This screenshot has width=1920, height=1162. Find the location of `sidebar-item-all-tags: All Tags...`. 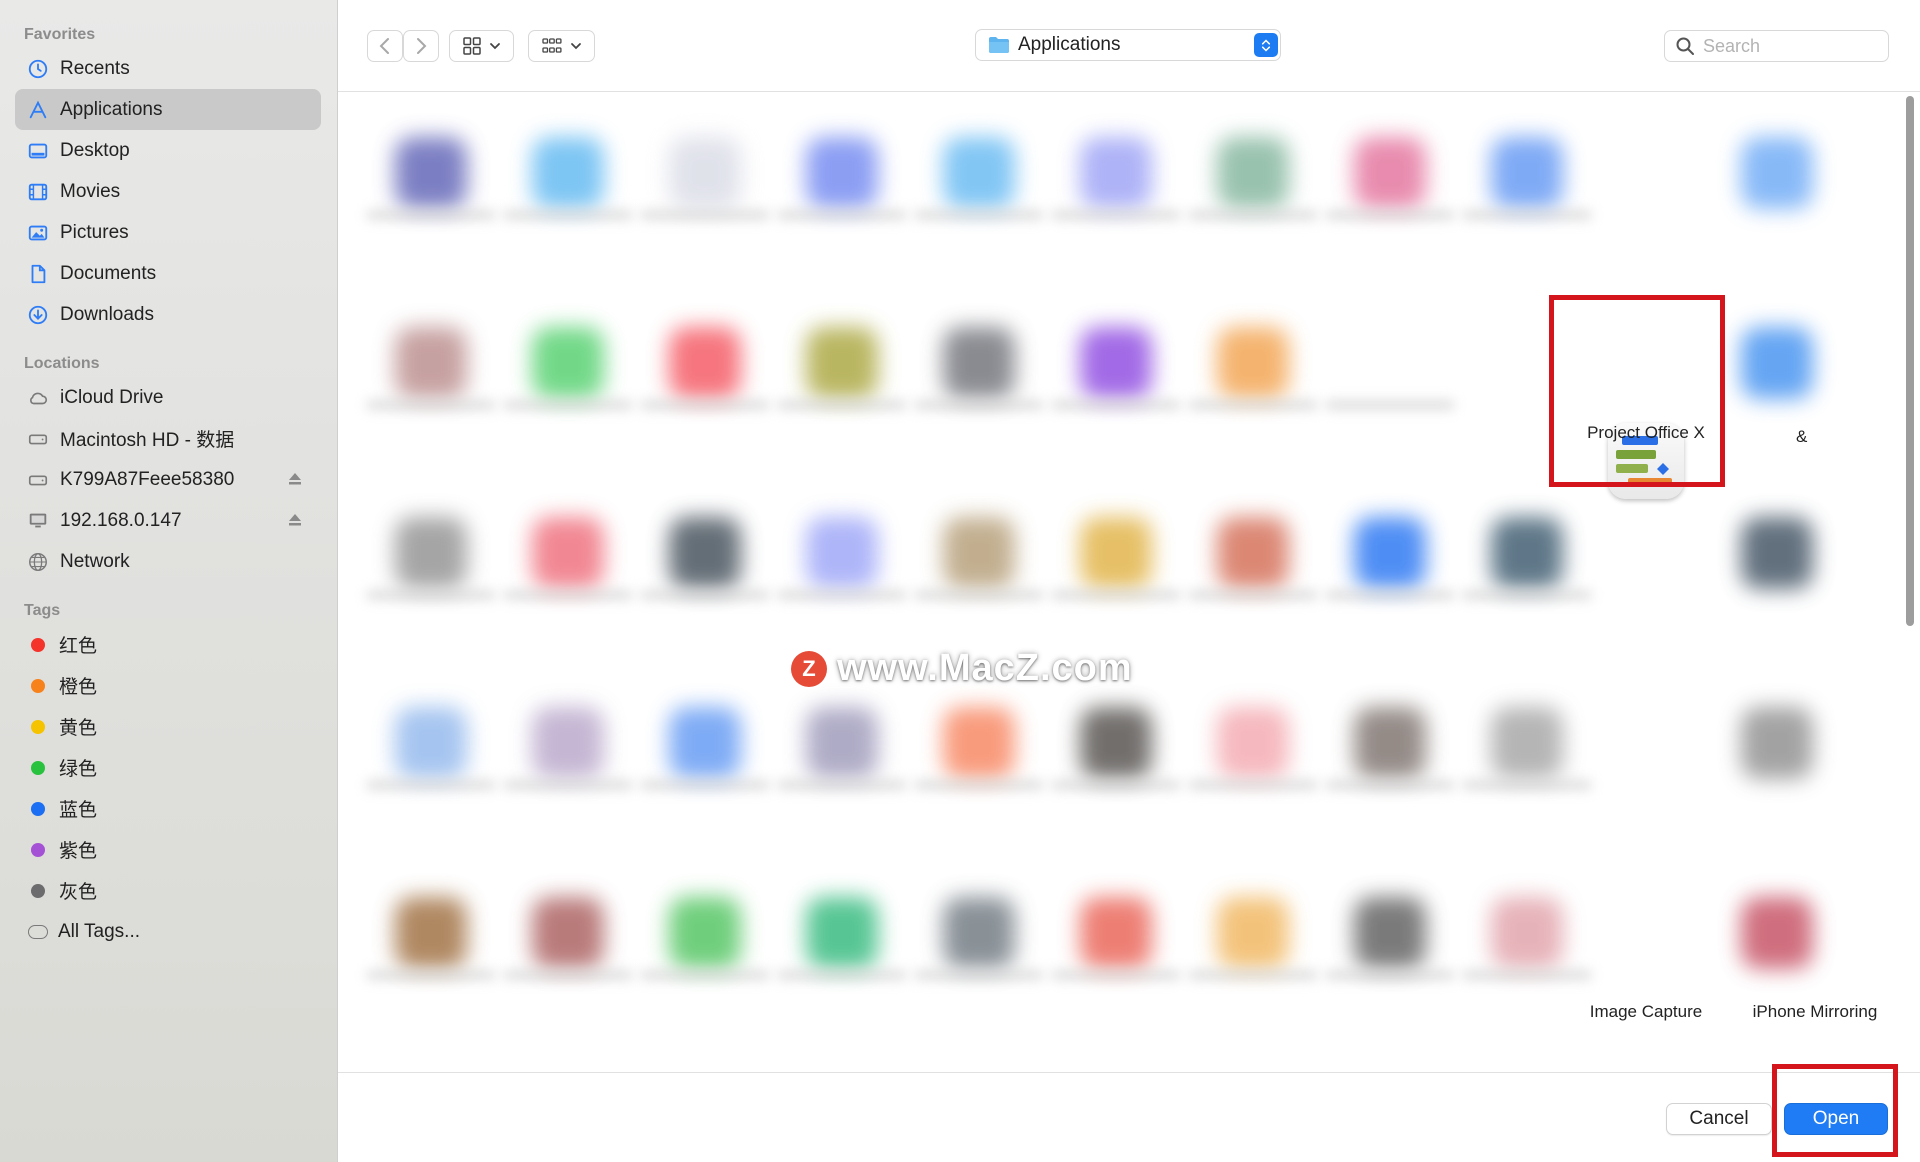

sidebar-item-all-tags: All Tags... is located at coordinates (168, 931).